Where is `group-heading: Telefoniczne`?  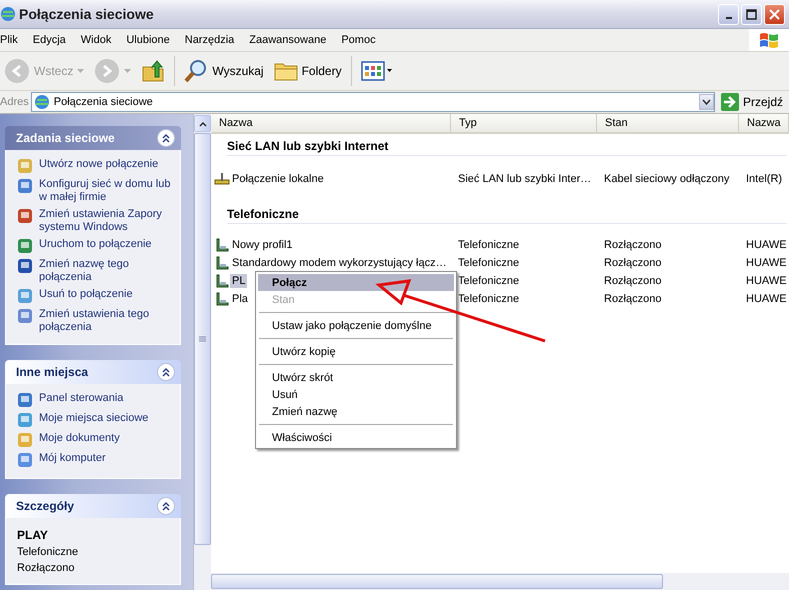
group-heading: Telefoniczne is located at coordinates (507, 215).